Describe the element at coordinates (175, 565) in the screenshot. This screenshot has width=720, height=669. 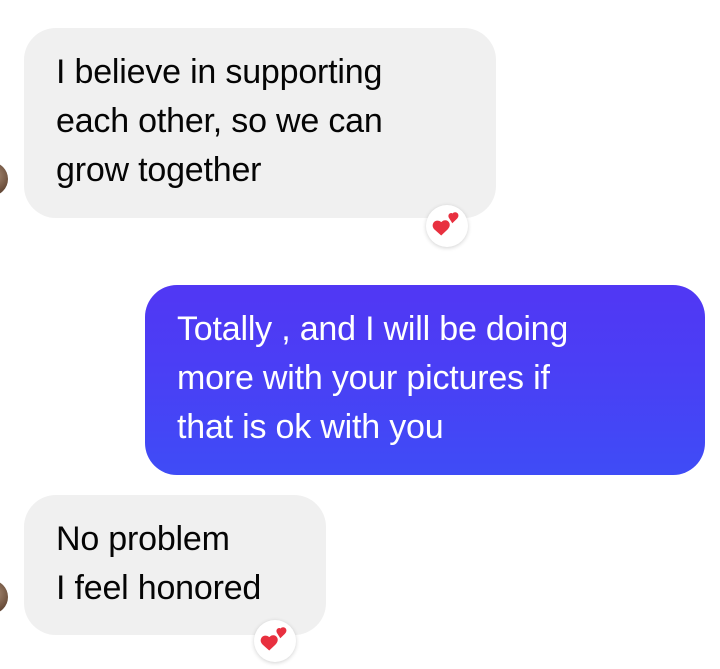
I see `incoming-message-bubble: No problem I feel honored` at that location.